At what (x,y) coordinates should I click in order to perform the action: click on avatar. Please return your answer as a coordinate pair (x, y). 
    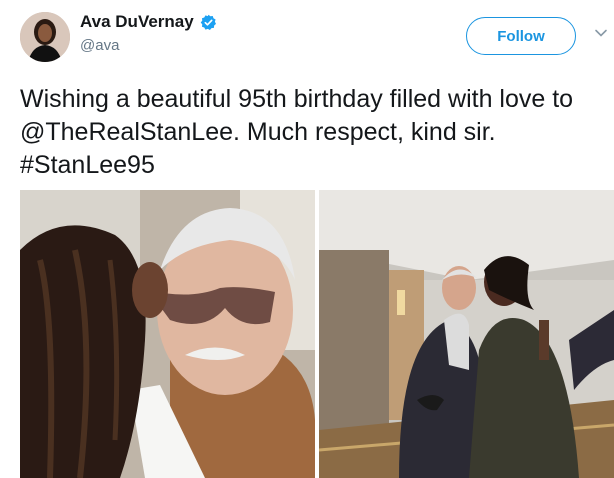
    Looking at the image, I should click on (45, 37).